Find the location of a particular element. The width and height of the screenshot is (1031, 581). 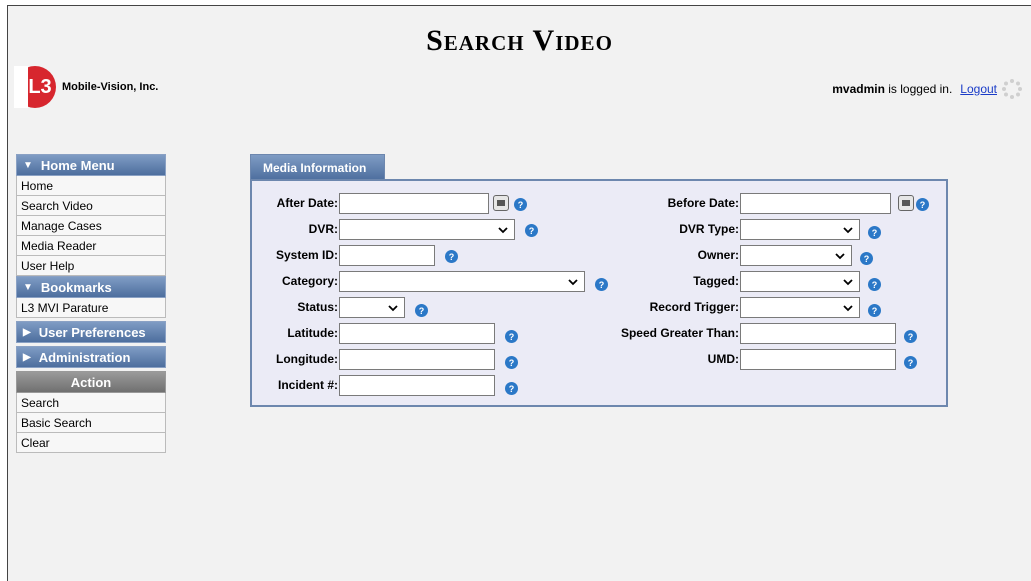

page-title: Search Video is located at coordinates (519, 40).